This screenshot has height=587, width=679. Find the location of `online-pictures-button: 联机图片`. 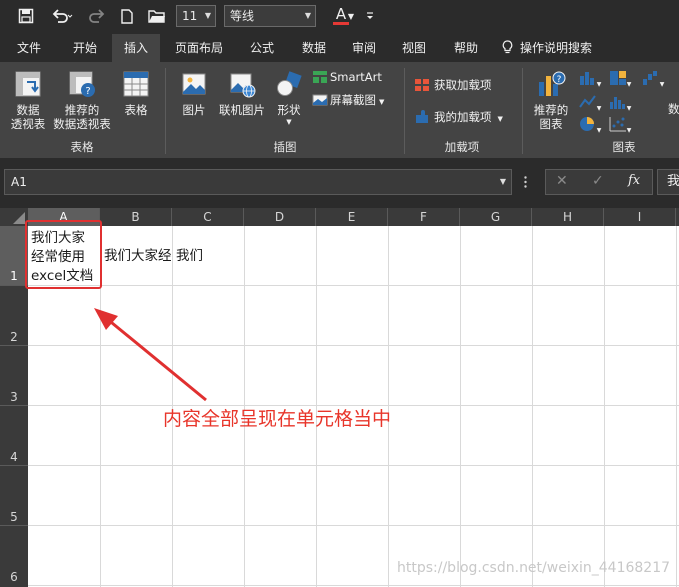

online-pictures-button: 联机图片 is located at coordinates (242, 93).